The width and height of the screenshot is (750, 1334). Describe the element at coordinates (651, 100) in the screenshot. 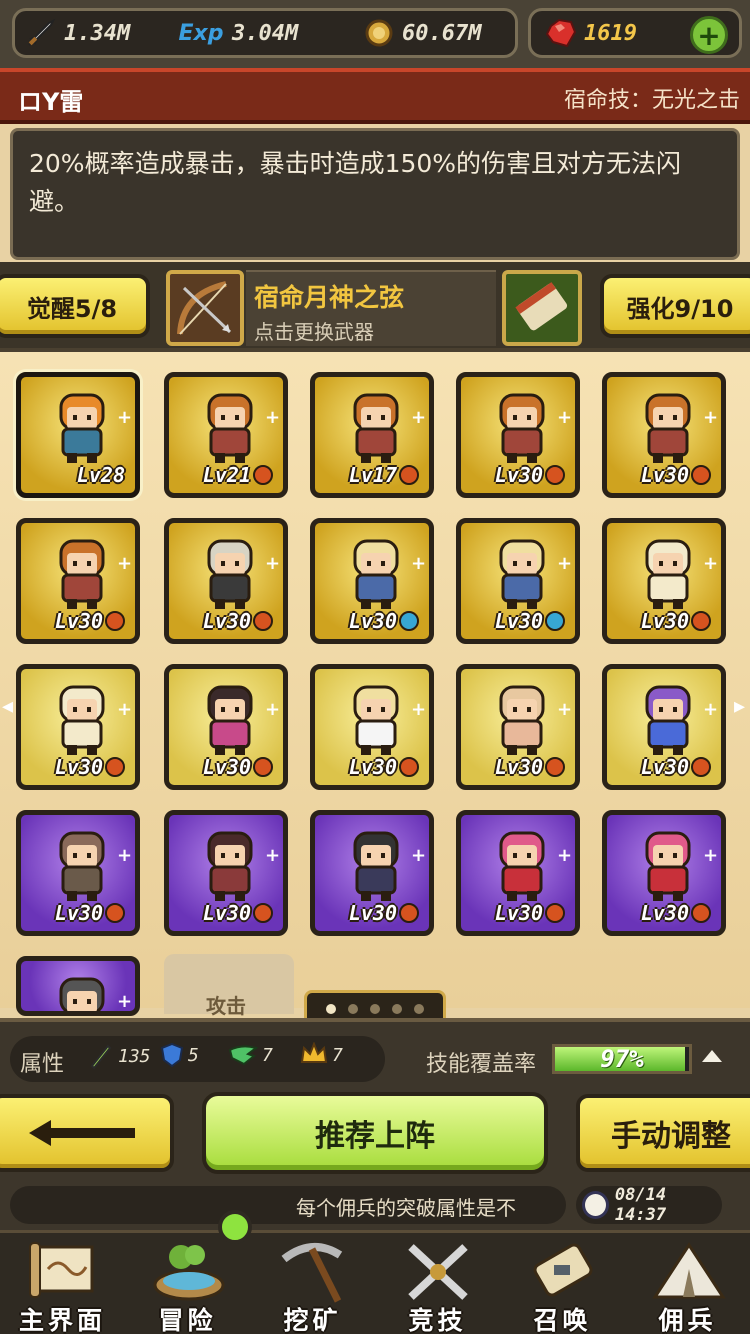

I see `fate-skill-label: 宿命技：无光之击` at that location.